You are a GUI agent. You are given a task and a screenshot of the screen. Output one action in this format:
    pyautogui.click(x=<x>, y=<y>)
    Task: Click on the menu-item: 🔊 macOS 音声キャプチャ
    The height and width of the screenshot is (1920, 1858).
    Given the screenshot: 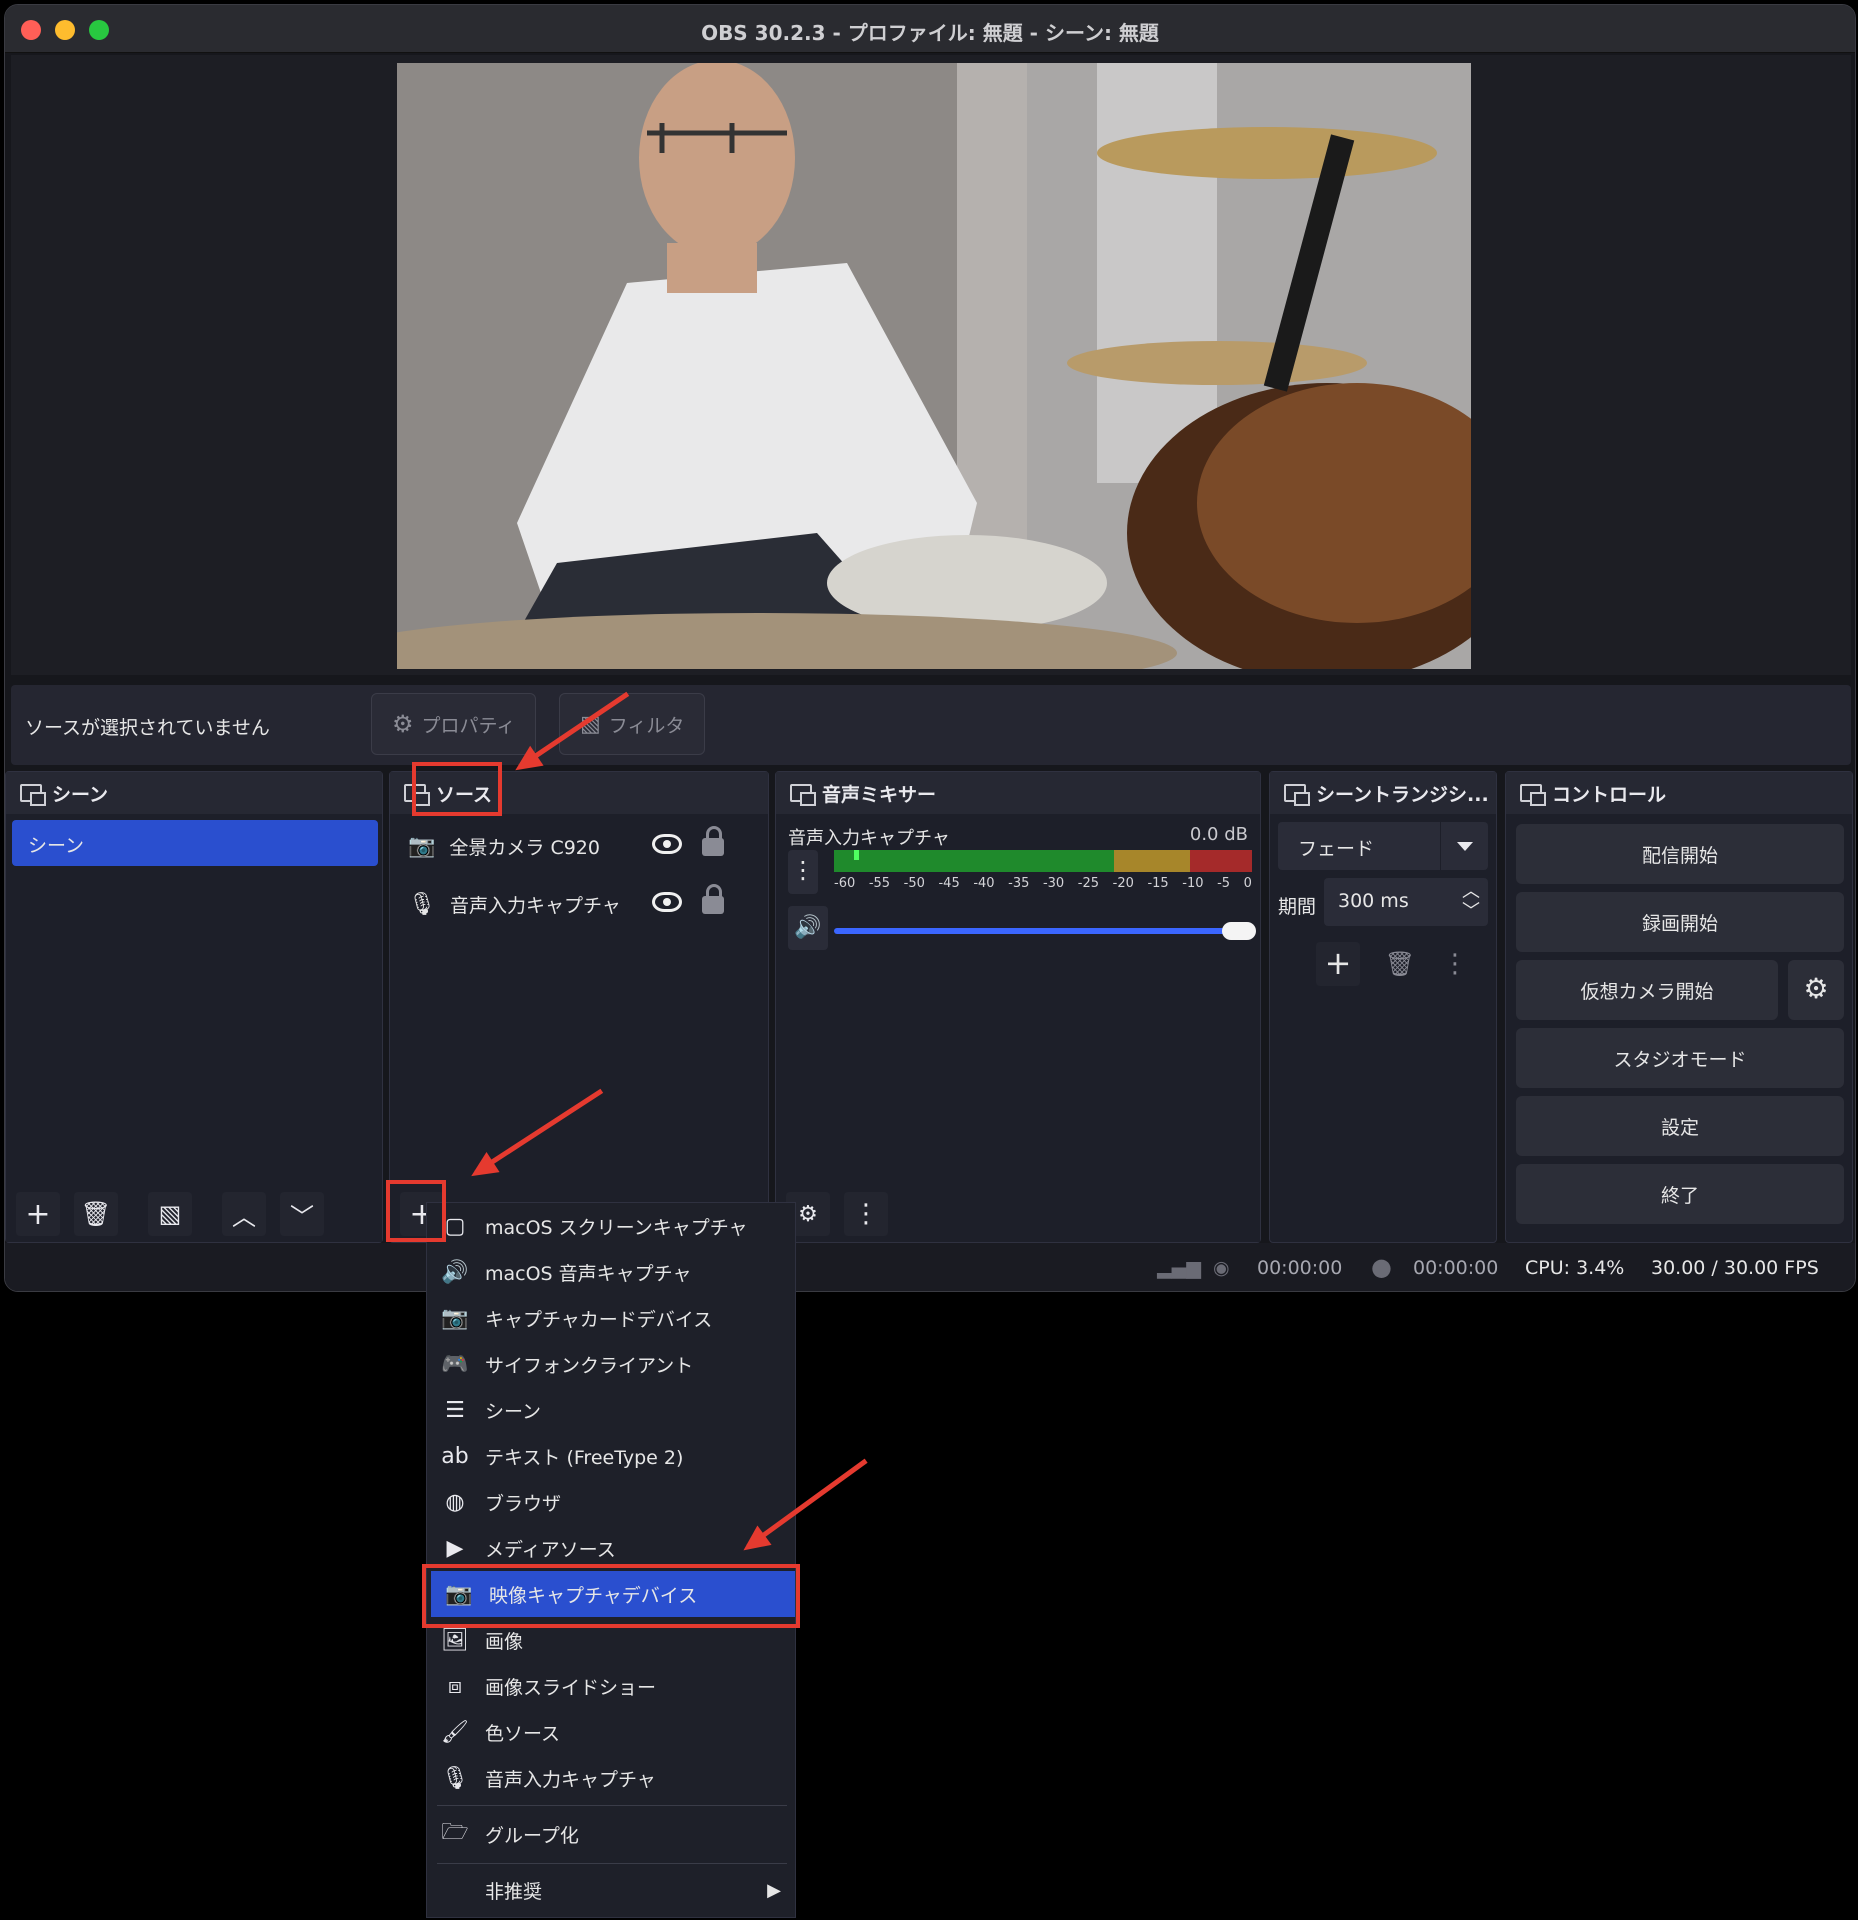 What is the action you would take?
    pyautogui.click(x=611, y=1272)
    